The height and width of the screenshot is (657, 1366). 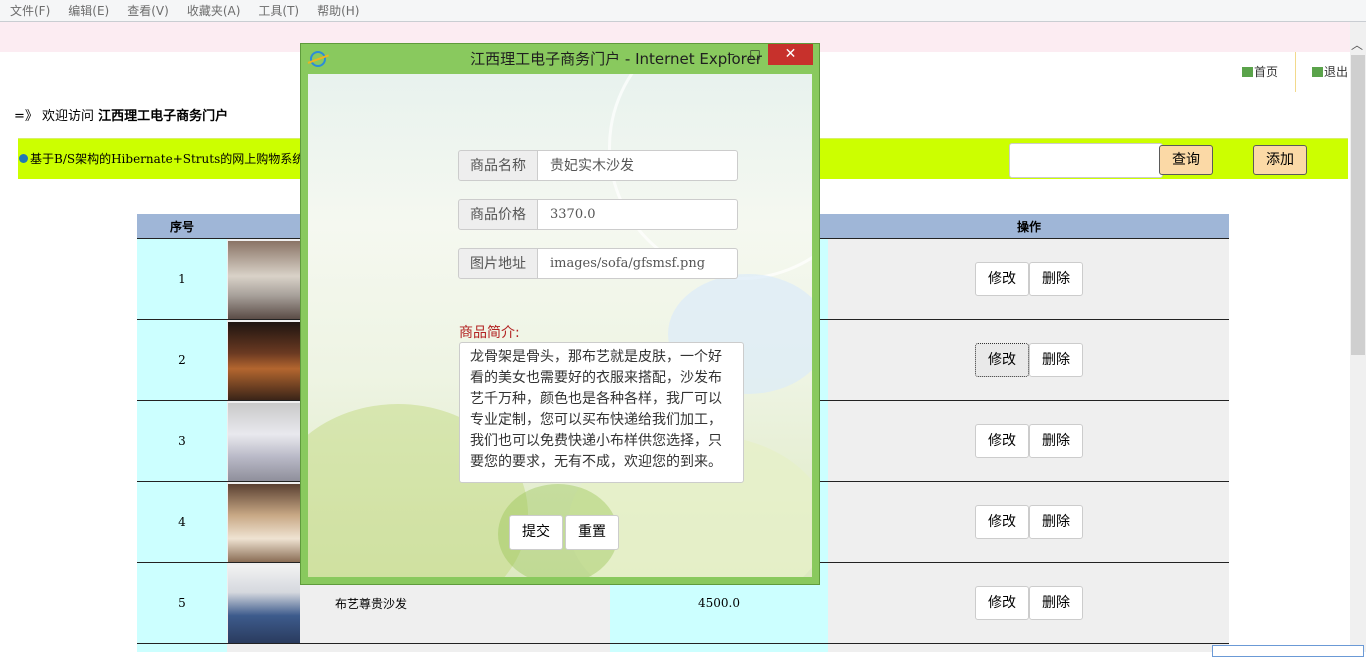 I want to click on maximize-button: □, so click(x=755, y=54).